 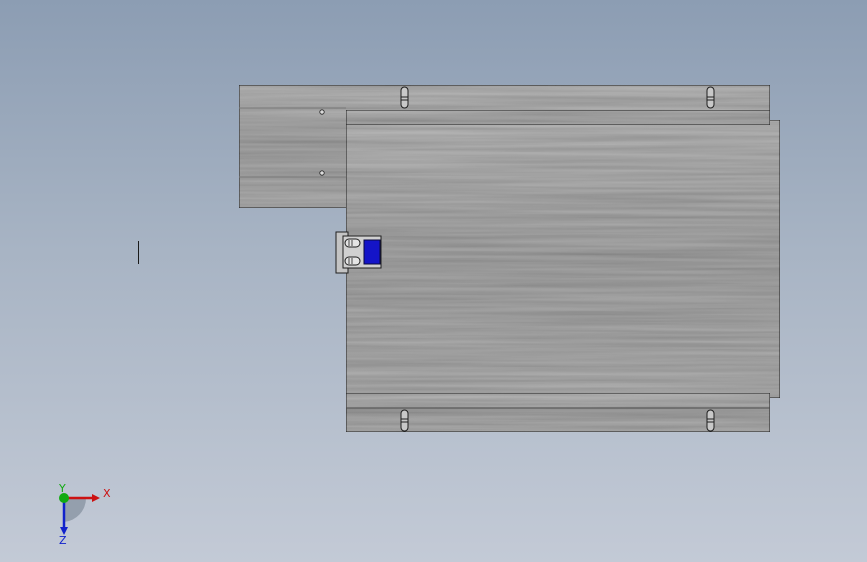 What do you see at coordinates (62, 488) in the screenshot?
I see `y-axis-label: Y` at bounding box center [62, 488].